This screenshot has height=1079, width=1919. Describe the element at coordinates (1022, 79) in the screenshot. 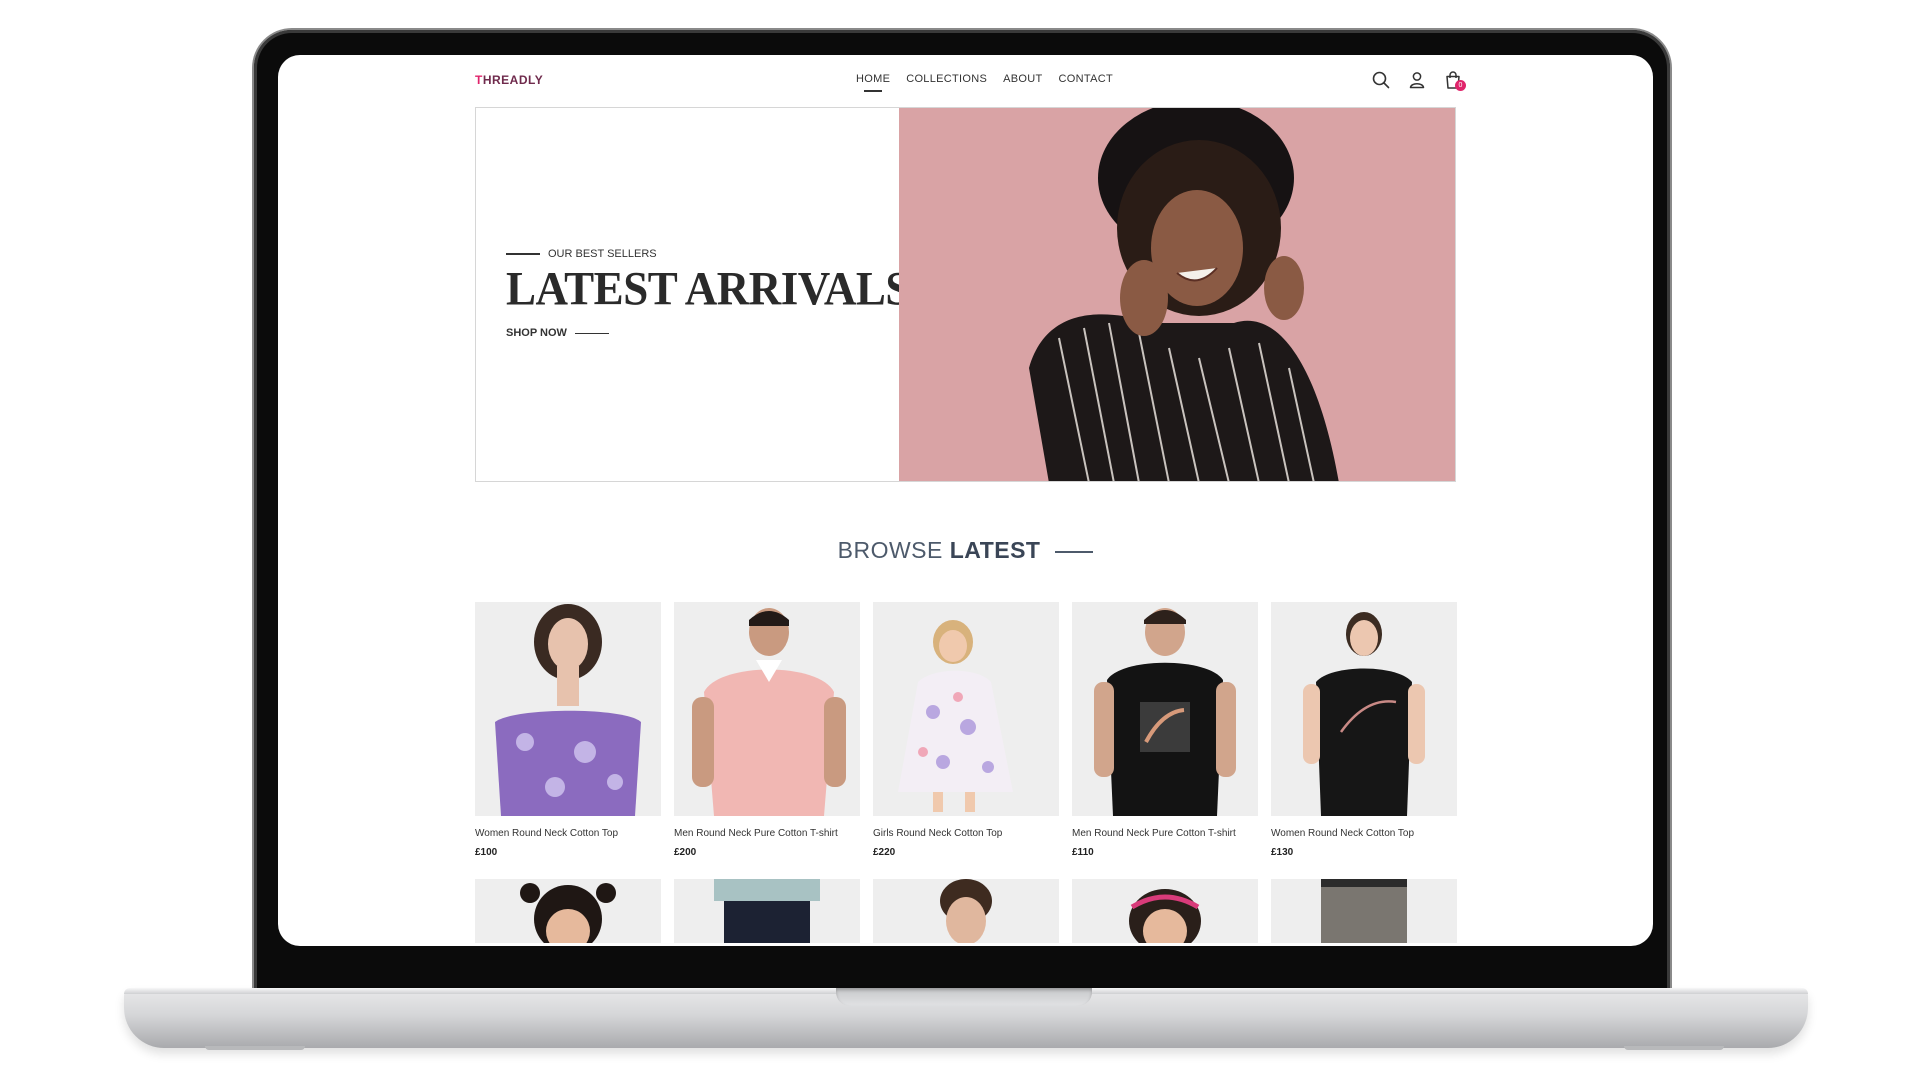

I see `nav-about: ABOUT` at that location.